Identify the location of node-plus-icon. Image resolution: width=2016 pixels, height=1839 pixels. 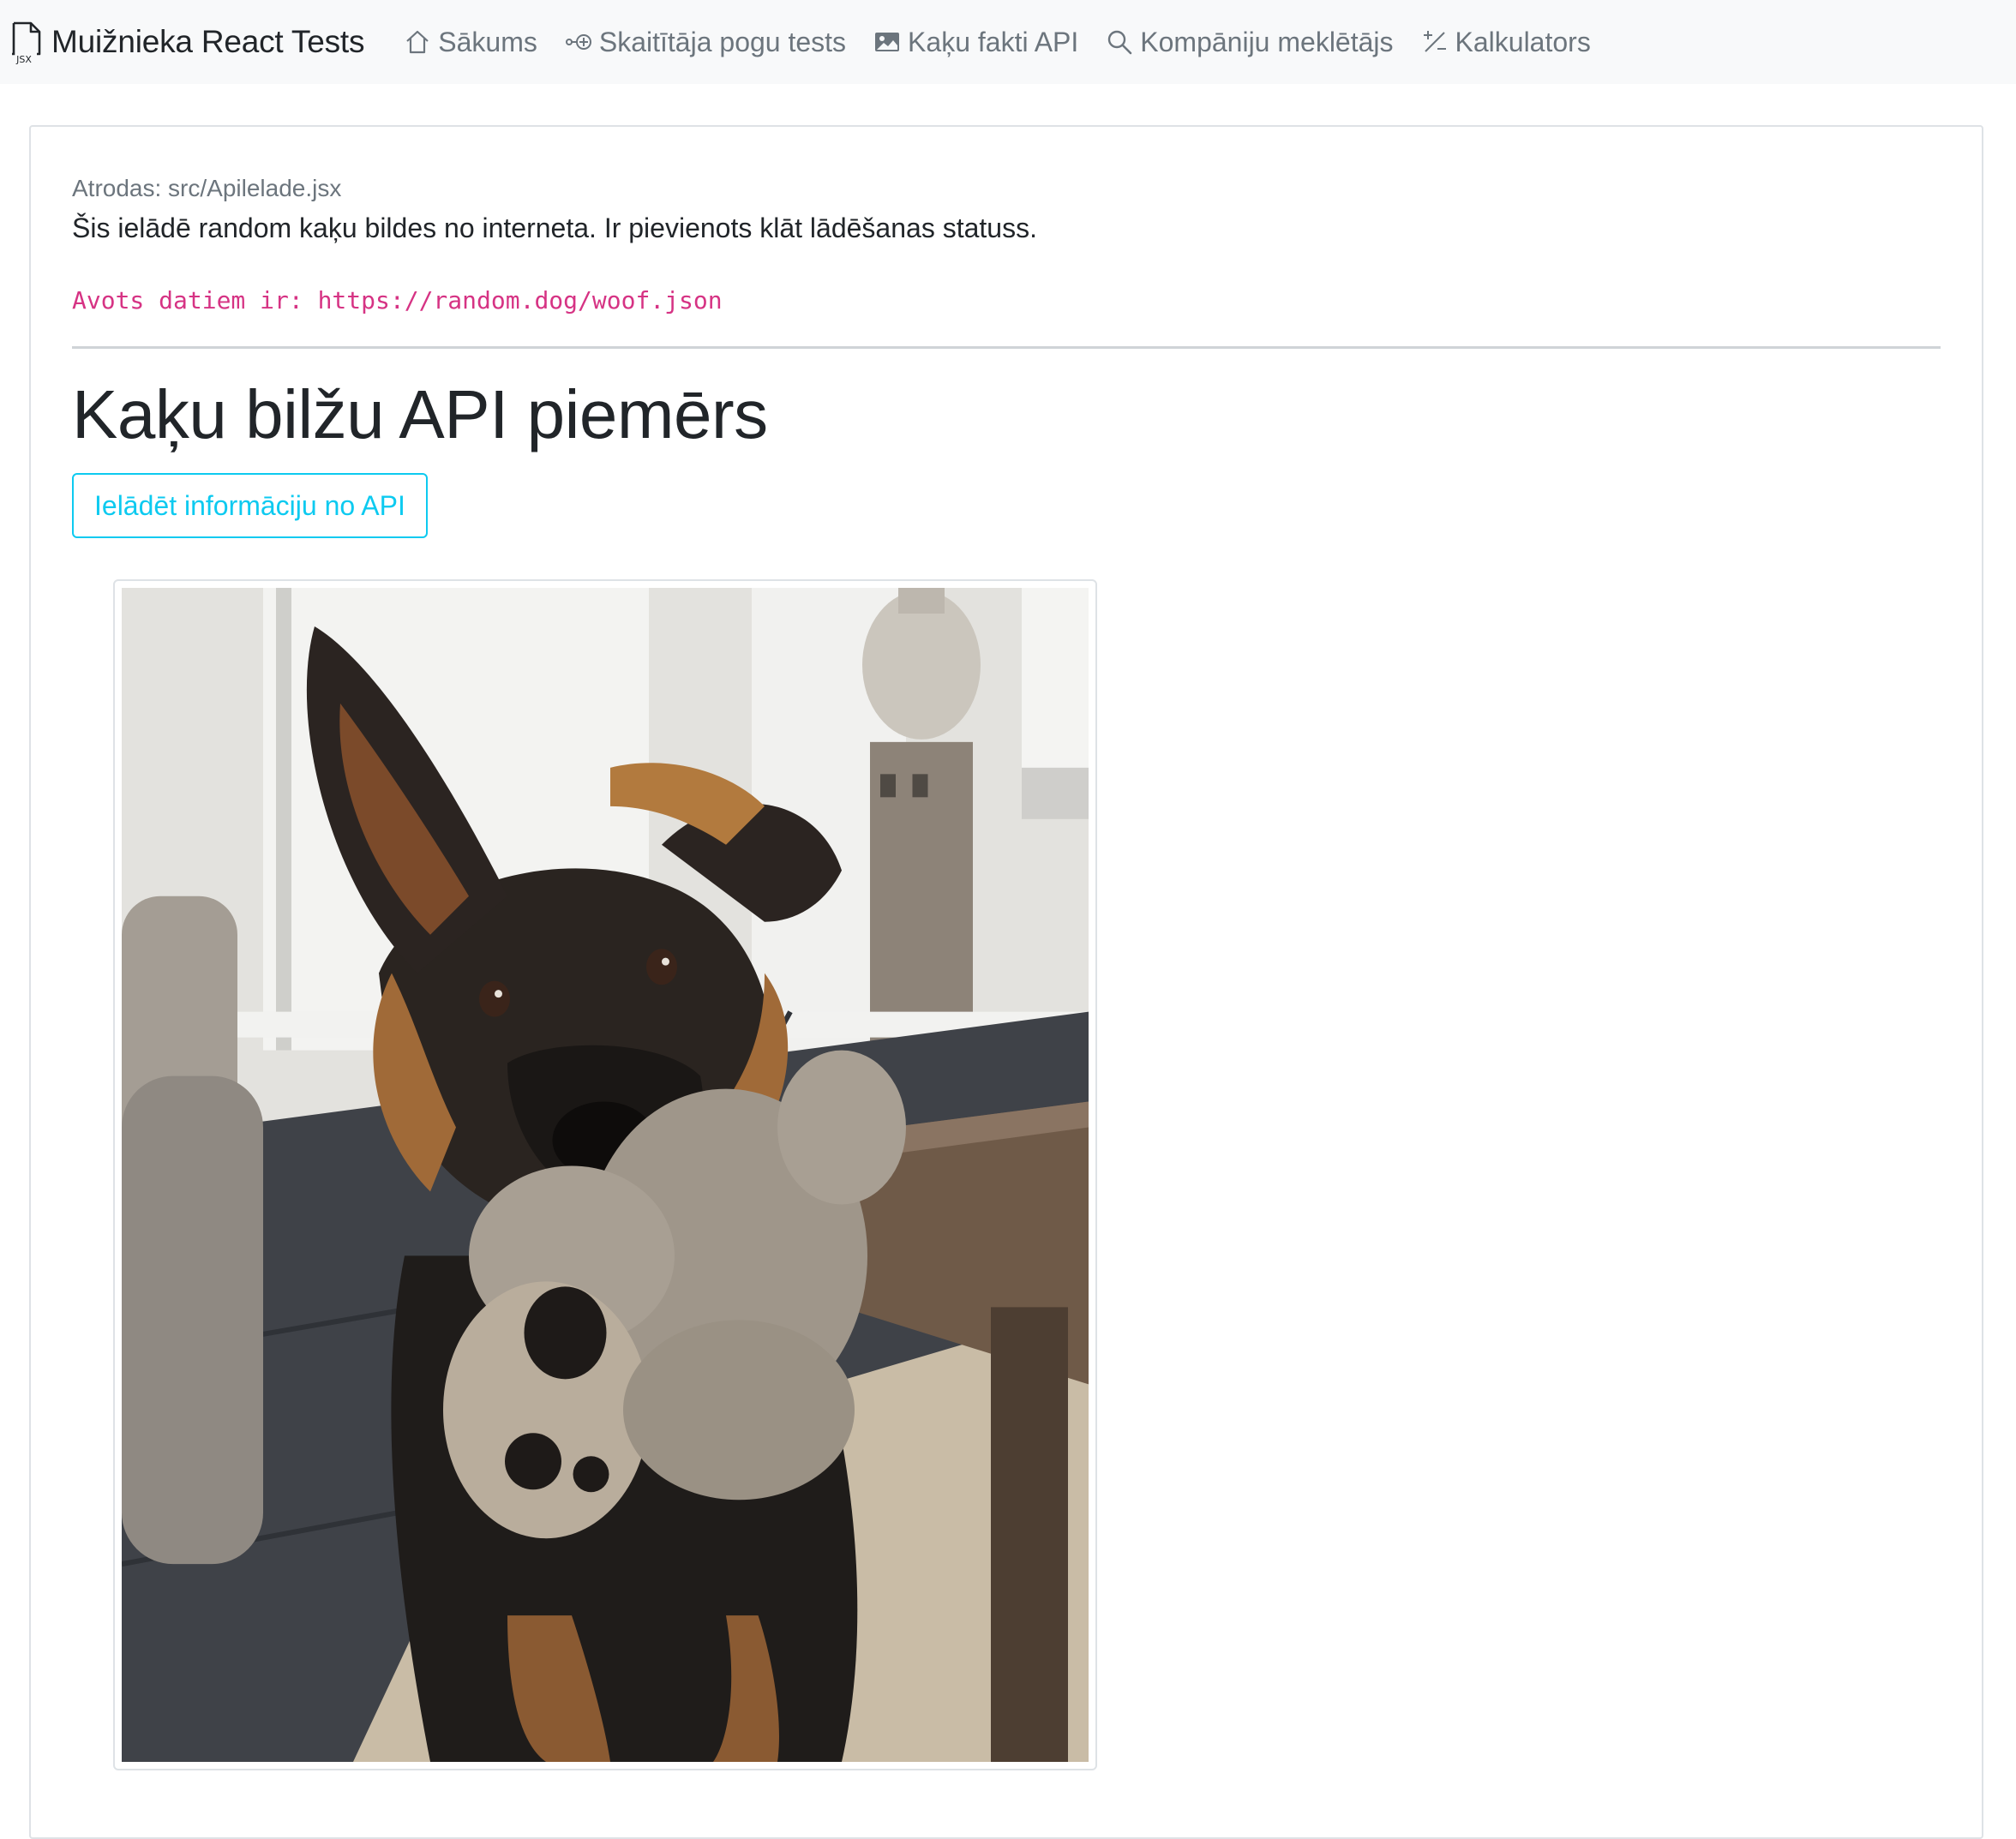
(578, 42).